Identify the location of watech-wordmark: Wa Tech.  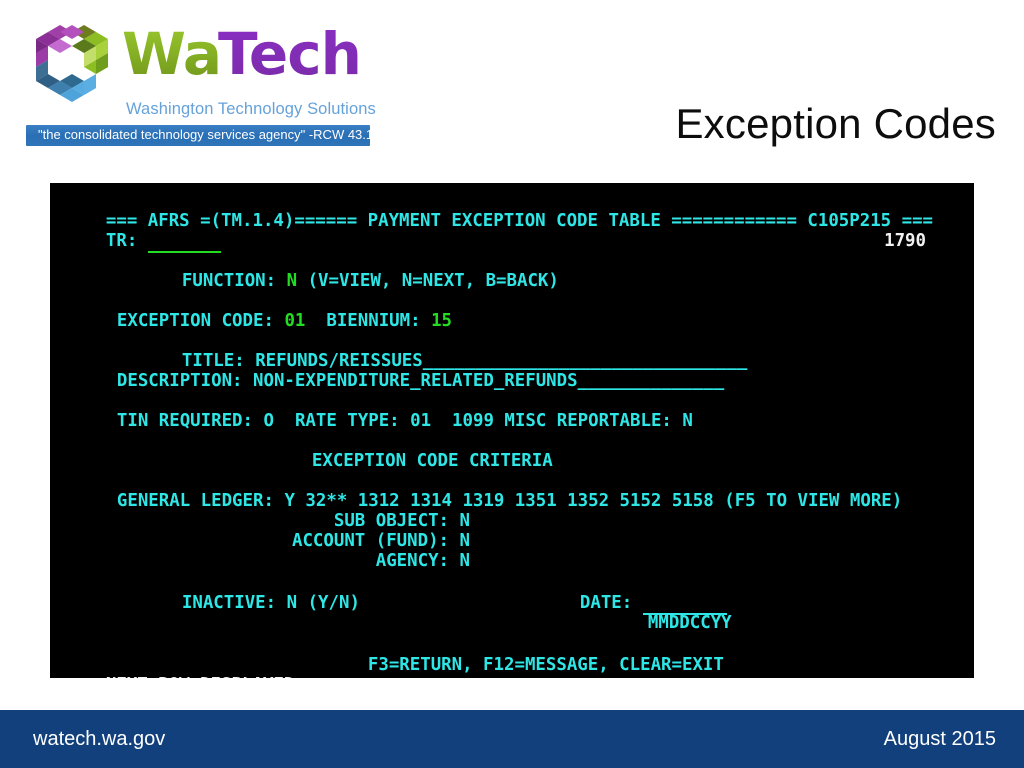
(246, 54).